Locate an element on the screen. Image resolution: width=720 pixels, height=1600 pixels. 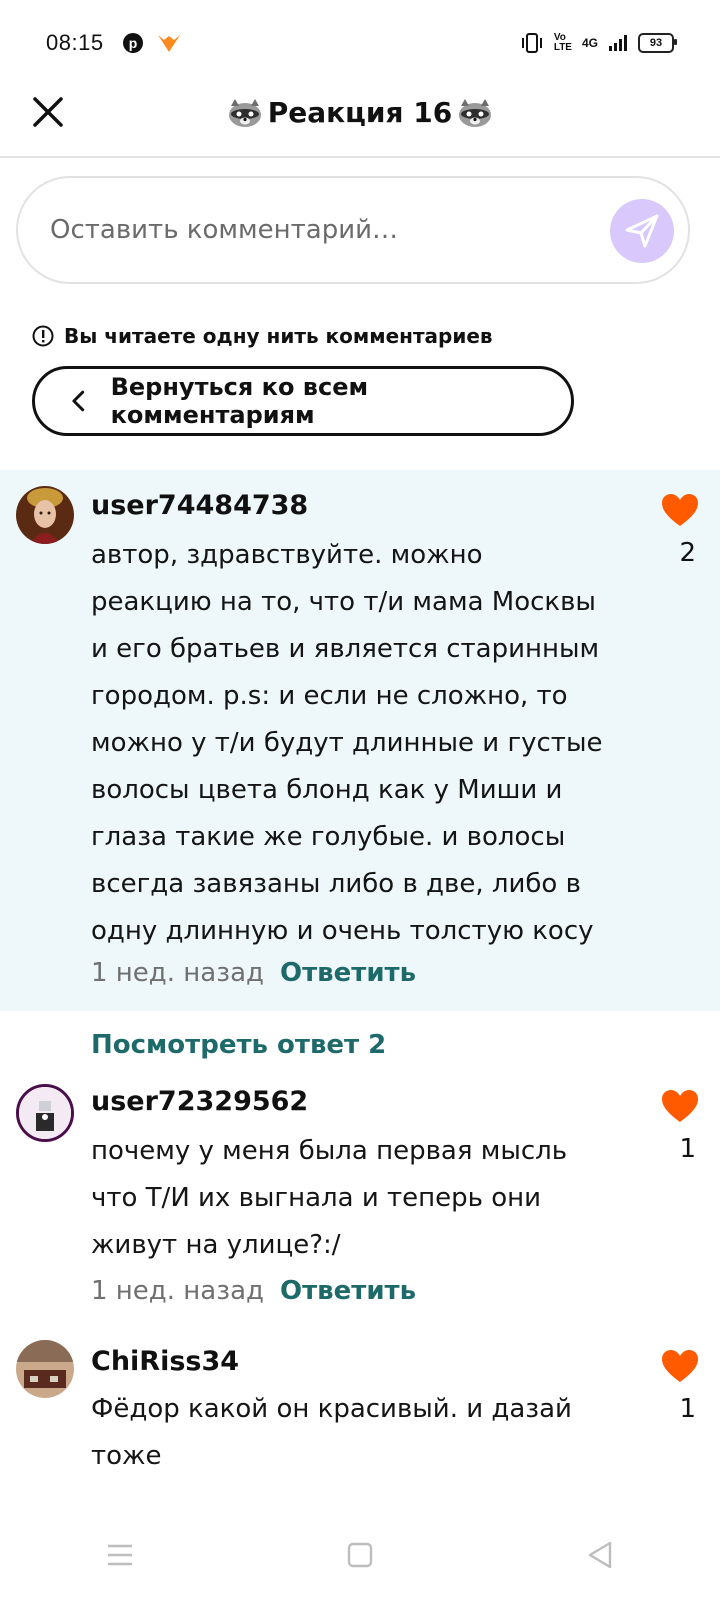
status-app-icons: p is located at coordinates (152, 43).